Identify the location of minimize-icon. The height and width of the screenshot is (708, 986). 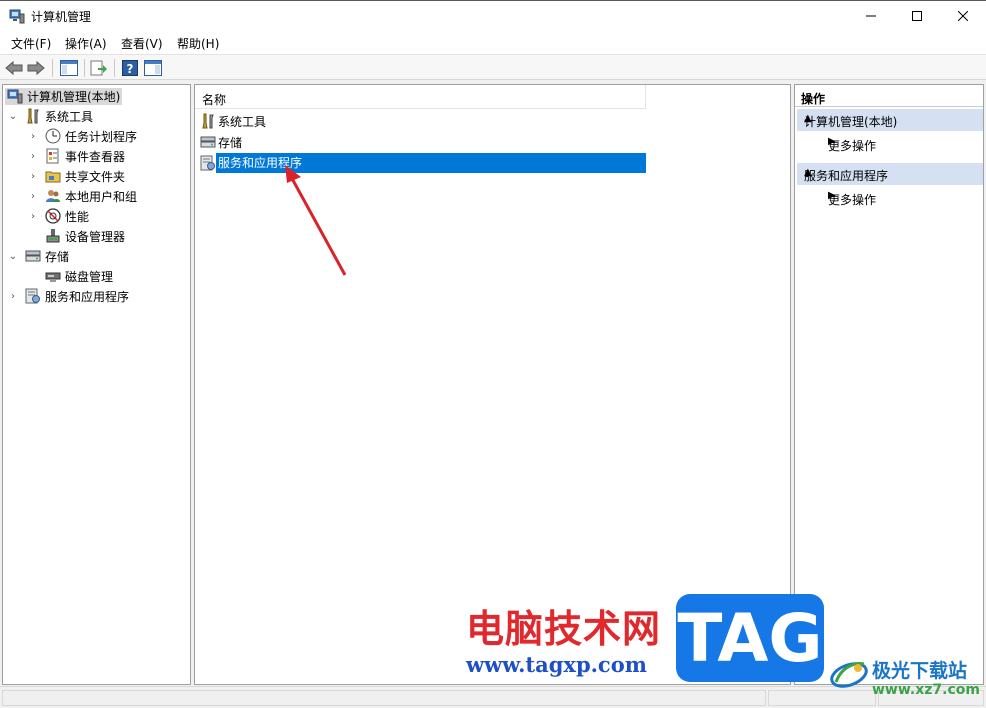
(871, 16).